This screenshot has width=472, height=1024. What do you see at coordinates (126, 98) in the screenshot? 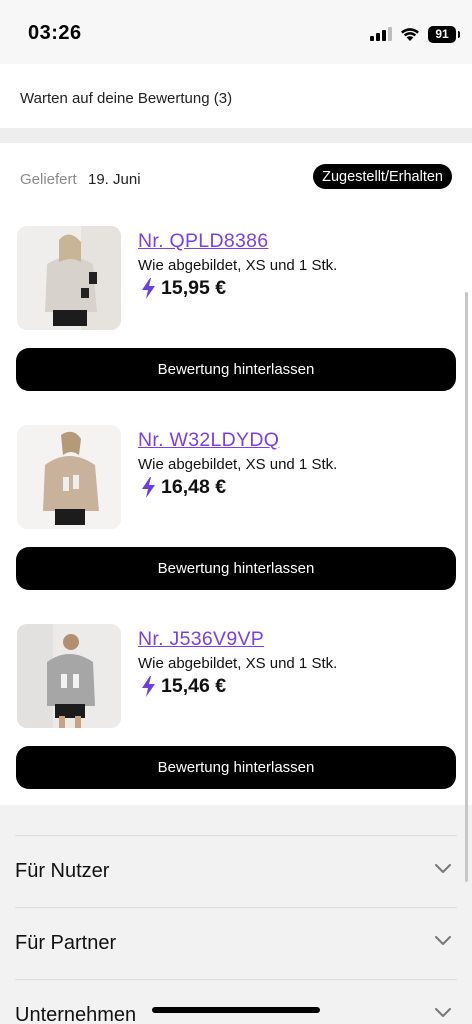
I see `pending-reviews-label: Warten auf deine Bewertung (3)` at bounding box center [126, 98].